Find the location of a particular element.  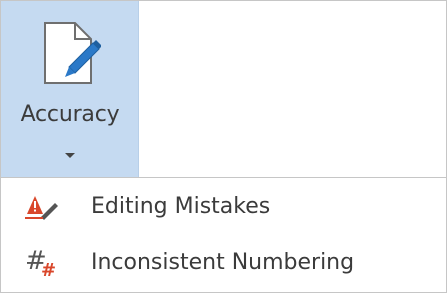

editing-mistakes-icon is located at coordinates (41, 208).